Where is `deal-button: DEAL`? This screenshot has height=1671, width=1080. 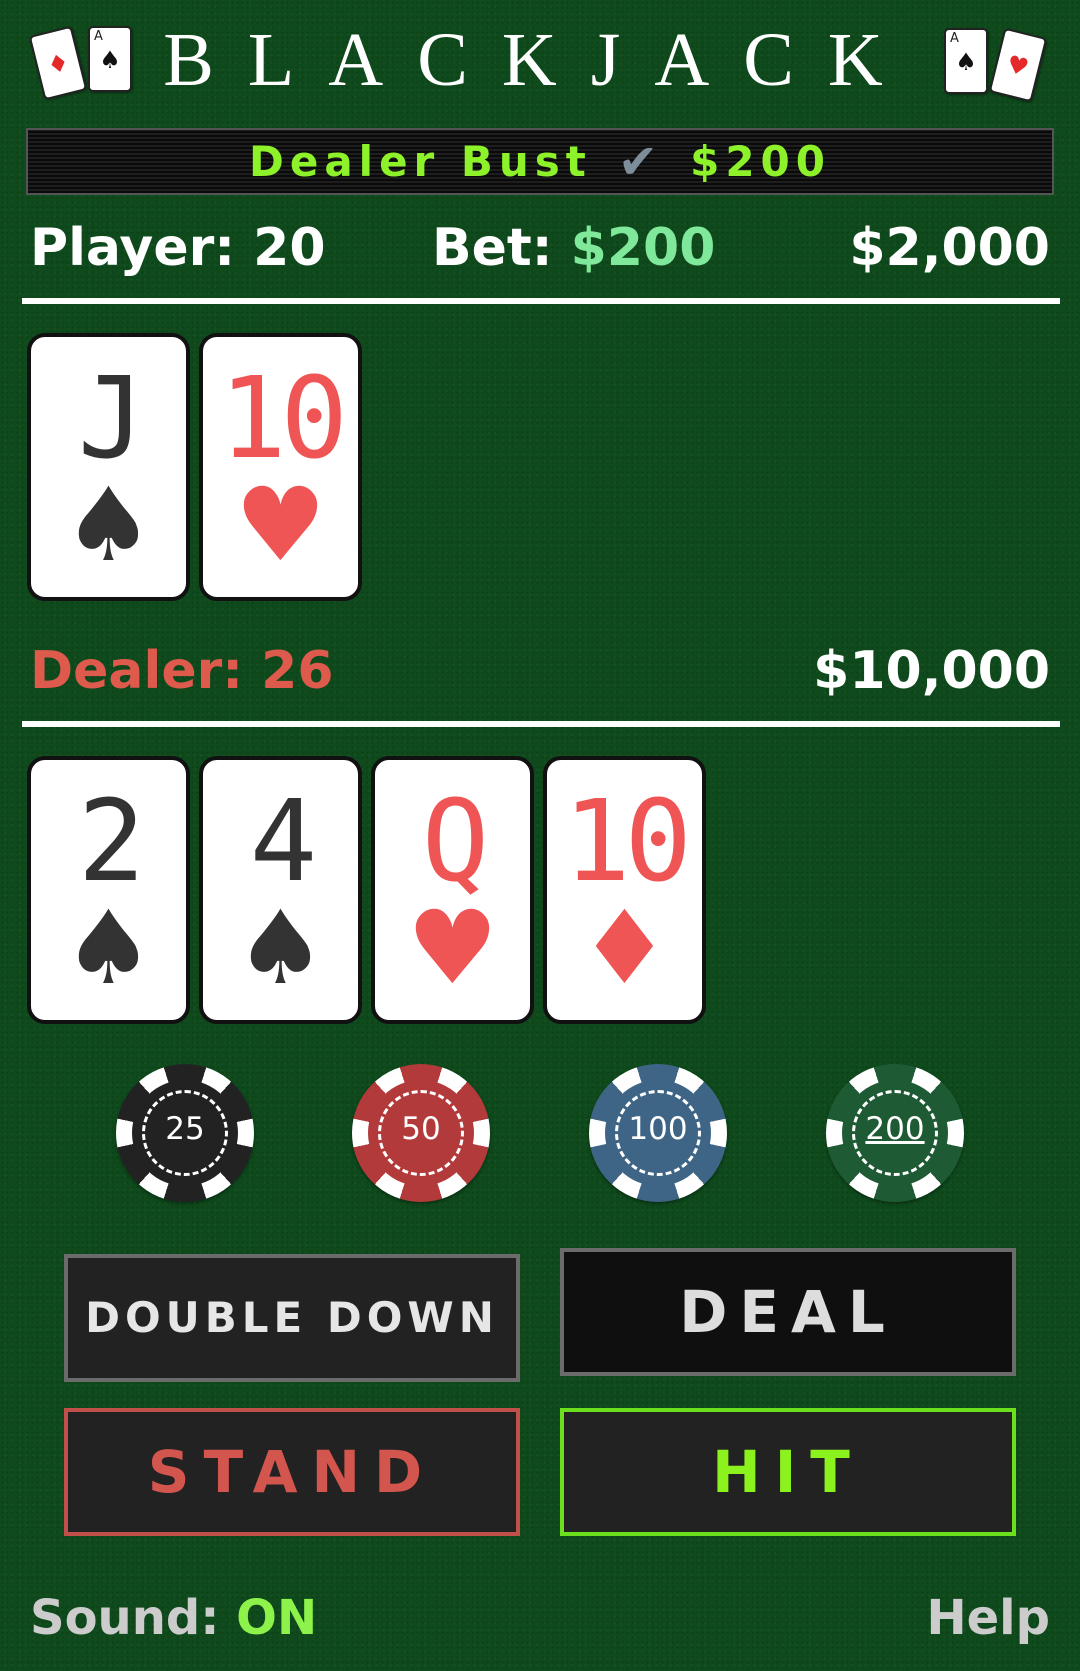 deal-button: DEAL is located at coordinates (788, 1312).